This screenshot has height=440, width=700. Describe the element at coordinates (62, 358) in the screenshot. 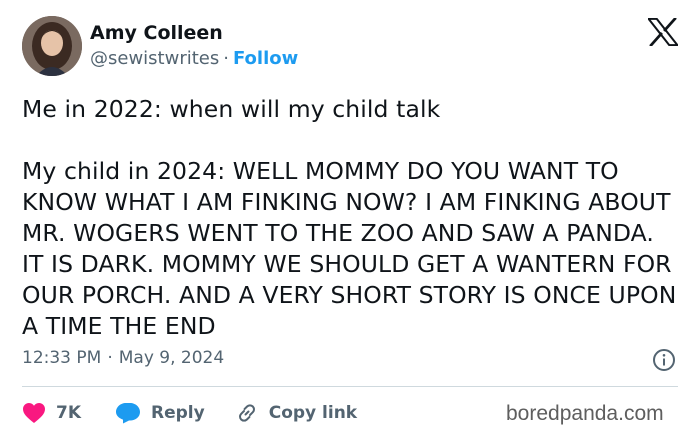

I see `tweet-time: 12:33 PM` at that location.